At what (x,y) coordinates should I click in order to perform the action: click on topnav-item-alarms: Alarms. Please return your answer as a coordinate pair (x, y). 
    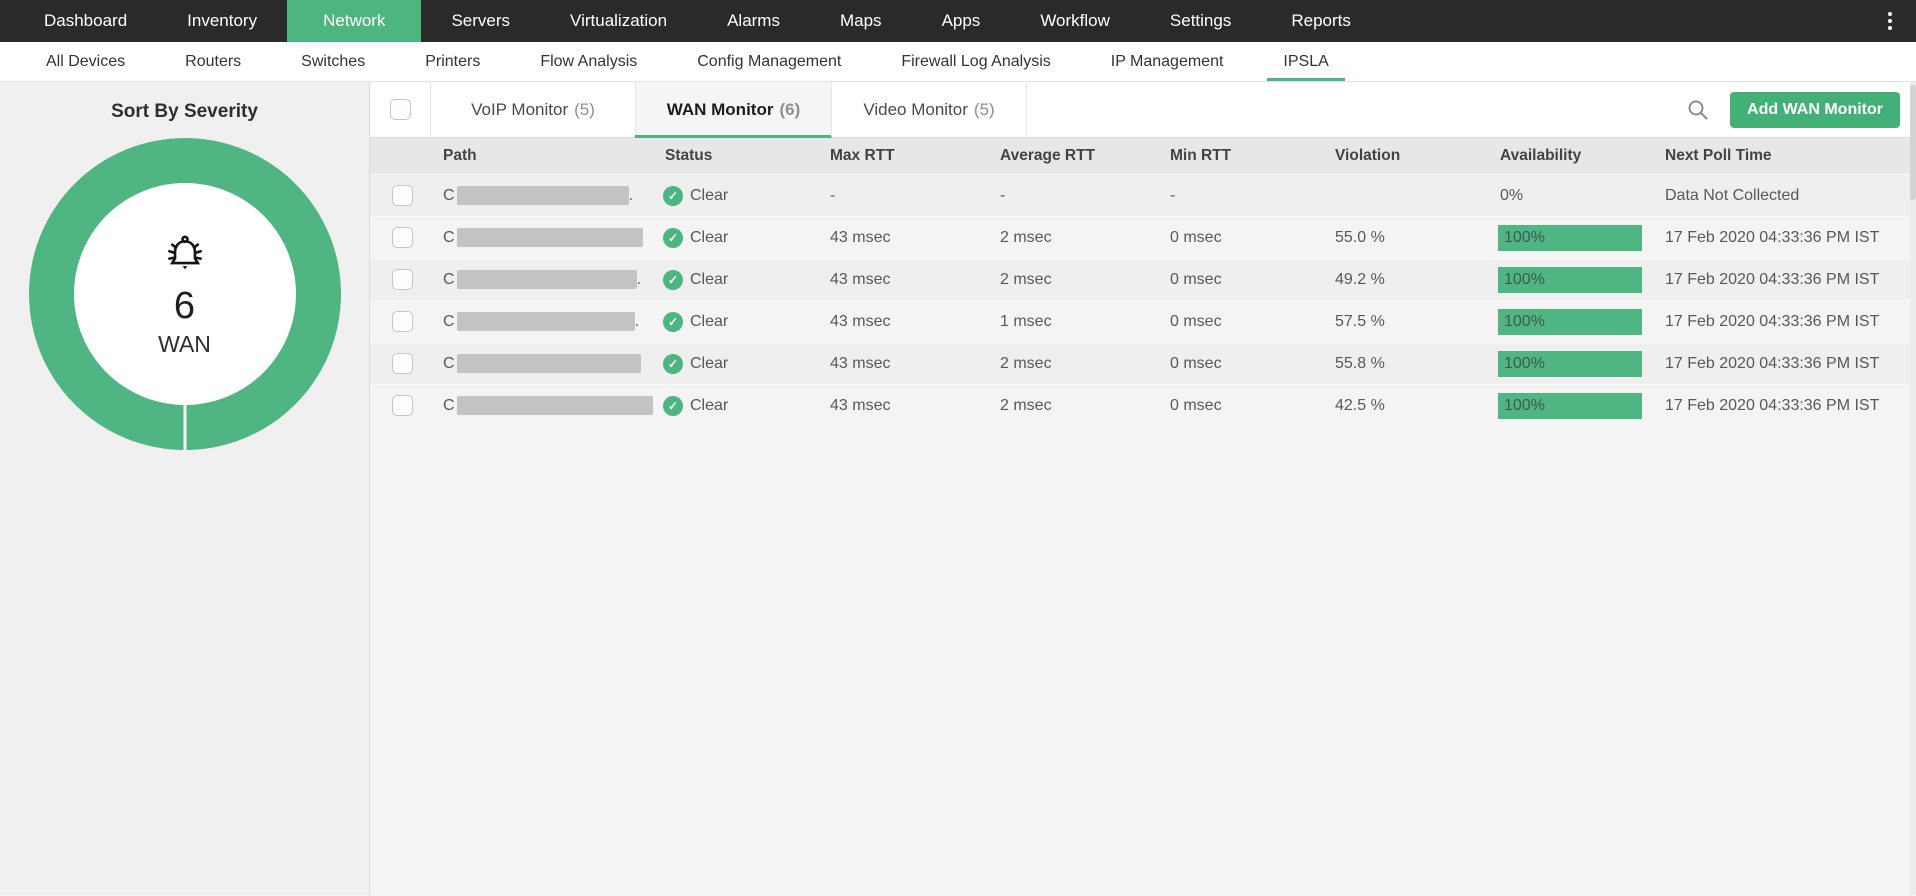
    Looking at the image, I should click on (753, 21).